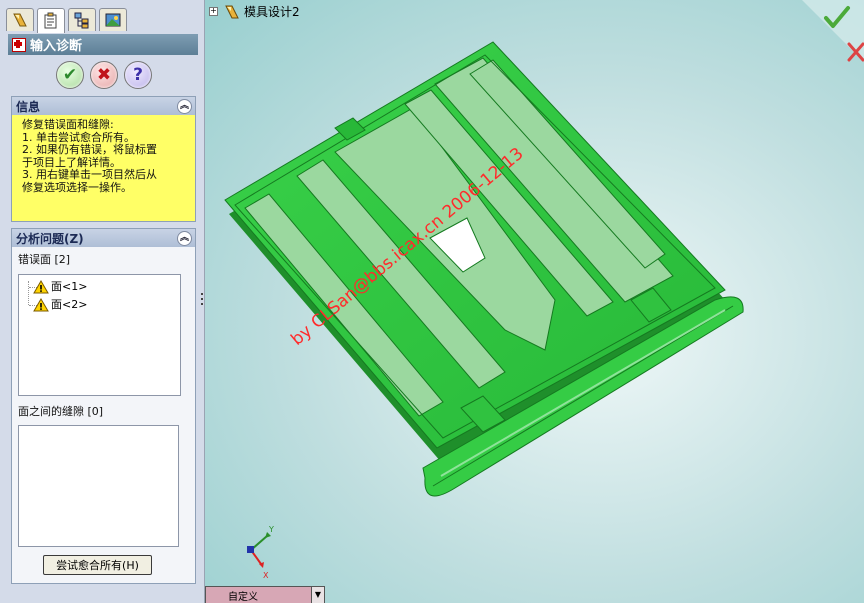  Describe the element at coordinates (266, 575) in the screenshot. I see `triad-x-label: X` at that location.